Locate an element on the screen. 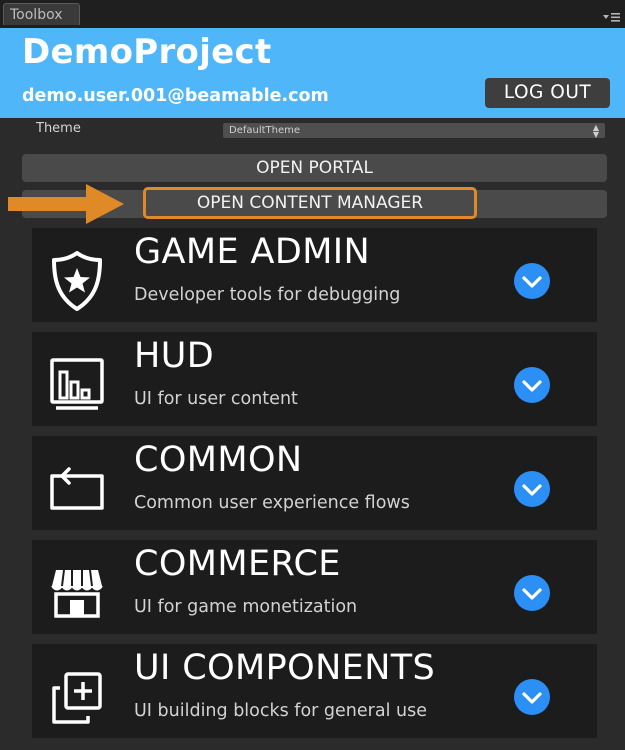  project-name: DemoProject is located at coordinates (147, 52).